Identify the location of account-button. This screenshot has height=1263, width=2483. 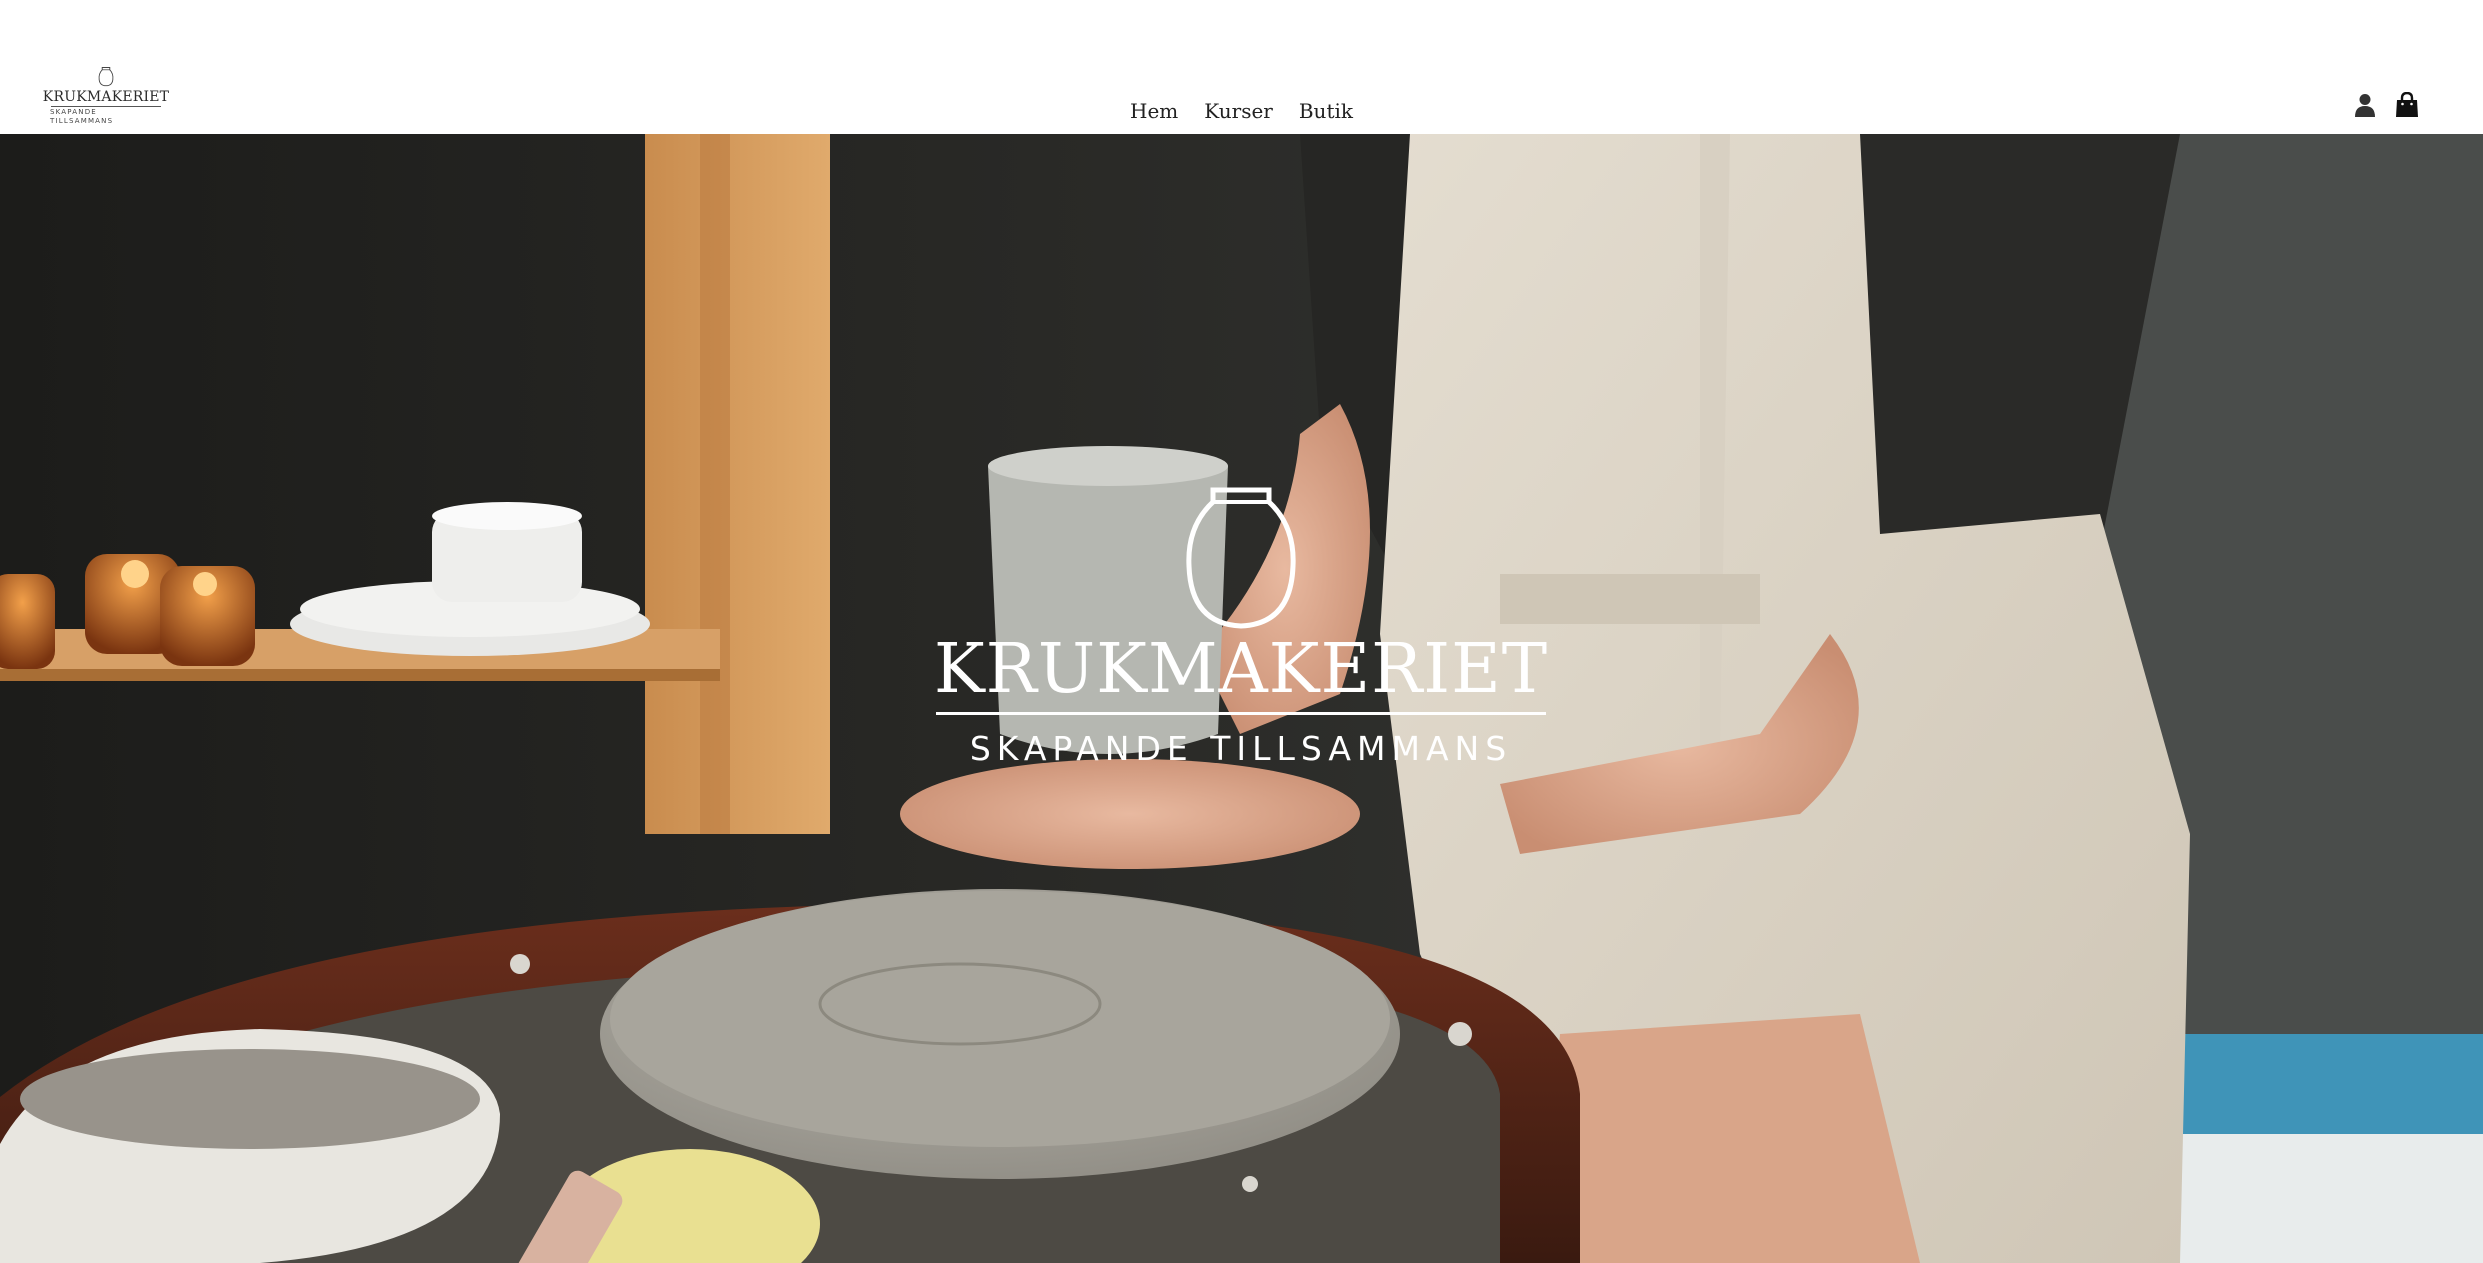
(2365, 105).